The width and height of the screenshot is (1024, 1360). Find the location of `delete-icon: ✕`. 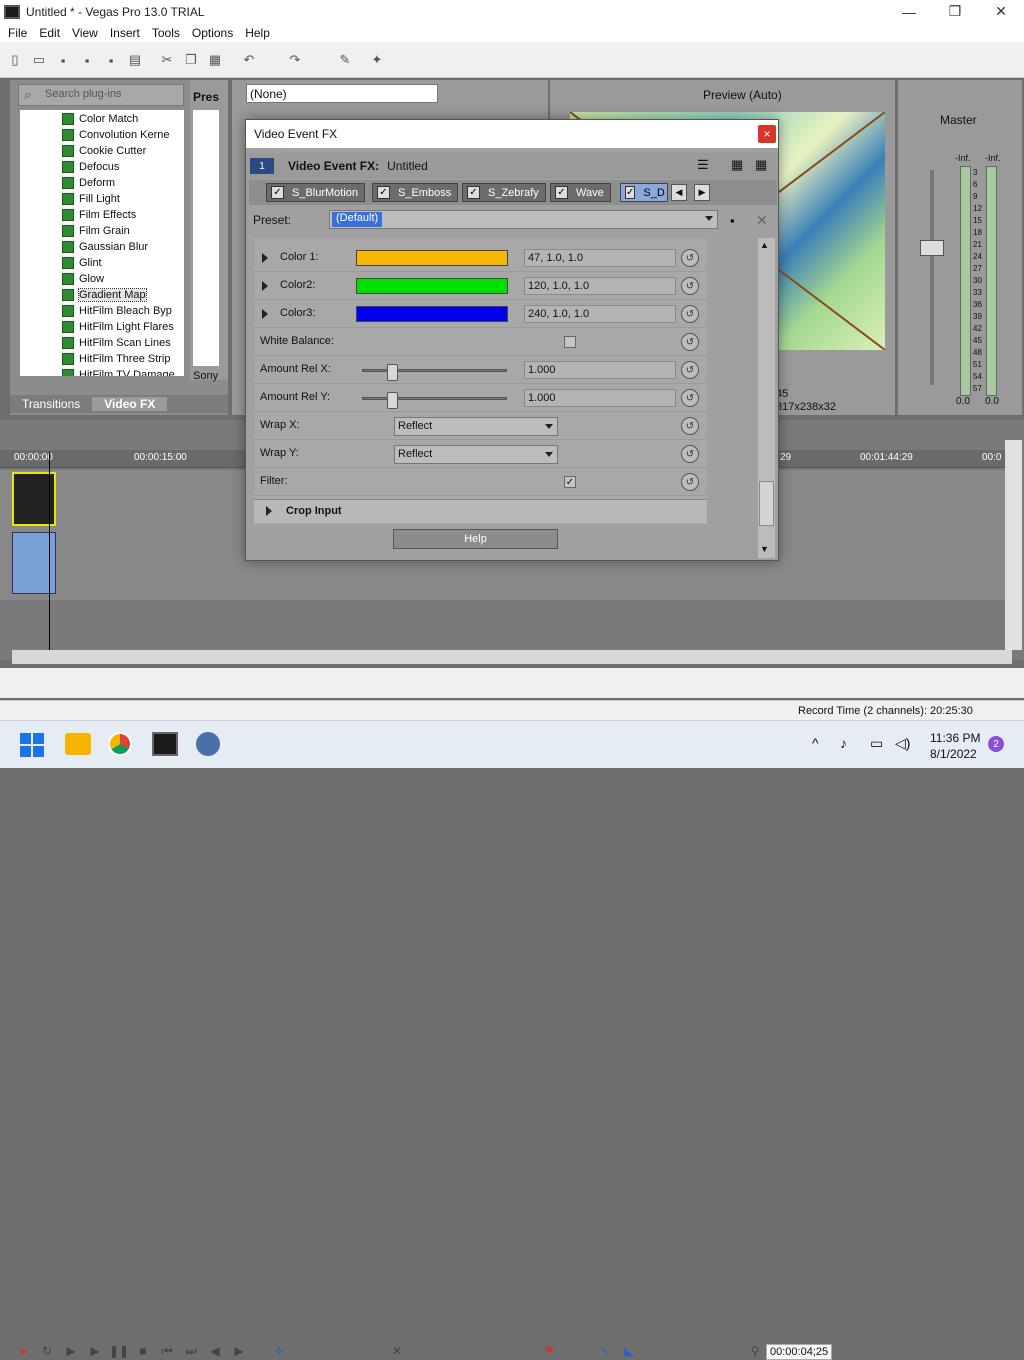

delete-icon: ✕ is located at coordinates (397, 1351).